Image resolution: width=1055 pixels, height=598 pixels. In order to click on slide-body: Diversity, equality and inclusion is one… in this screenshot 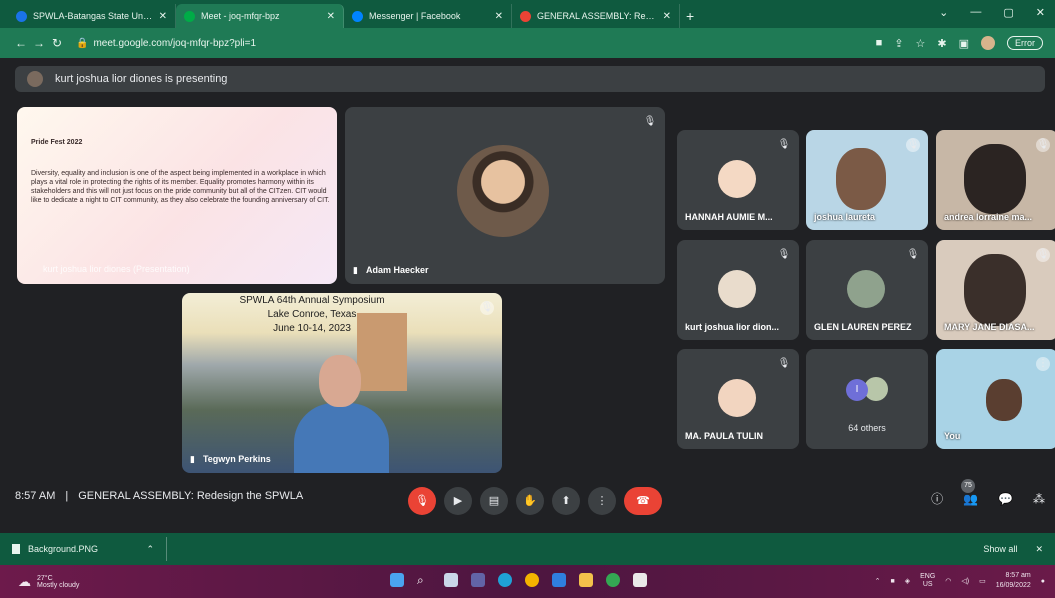, I will do `click(181, 187)`.